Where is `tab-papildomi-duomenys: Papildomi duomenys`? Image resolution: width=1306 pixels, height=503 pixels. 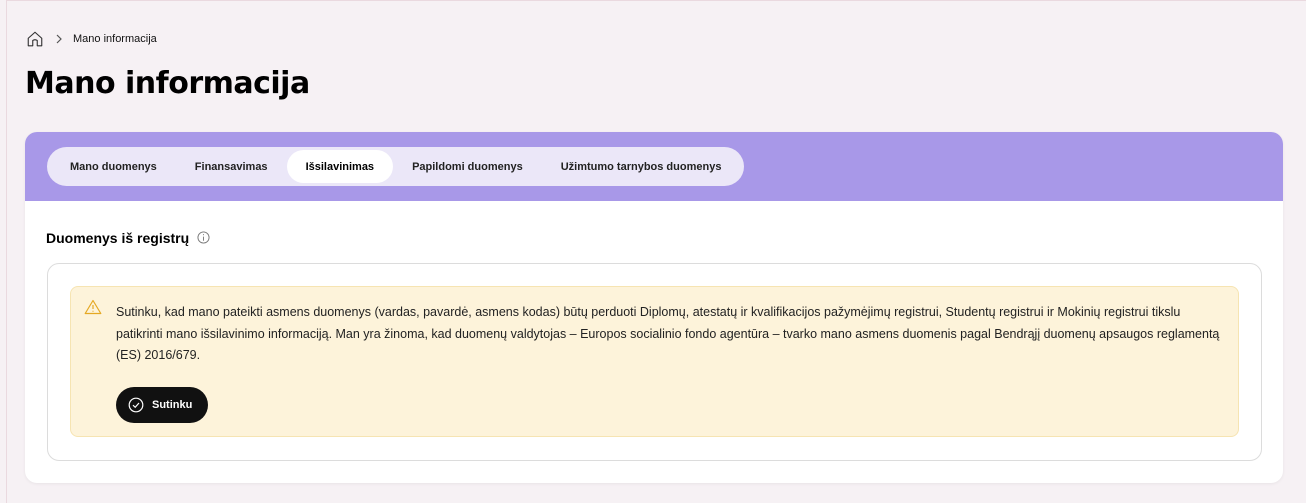
tab-papildomi-duomenys: Papildomi duomenys is located at coordinates (467, 166).